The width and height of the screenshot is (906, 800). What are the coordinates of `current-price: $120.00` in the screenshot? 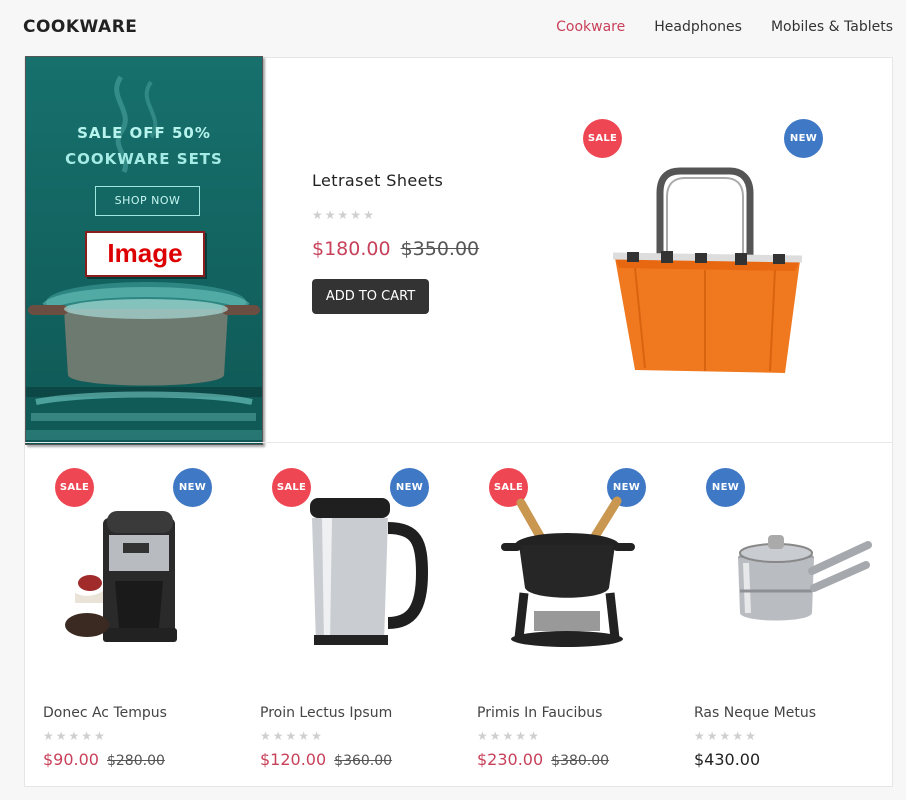 It's located at (293, 759).